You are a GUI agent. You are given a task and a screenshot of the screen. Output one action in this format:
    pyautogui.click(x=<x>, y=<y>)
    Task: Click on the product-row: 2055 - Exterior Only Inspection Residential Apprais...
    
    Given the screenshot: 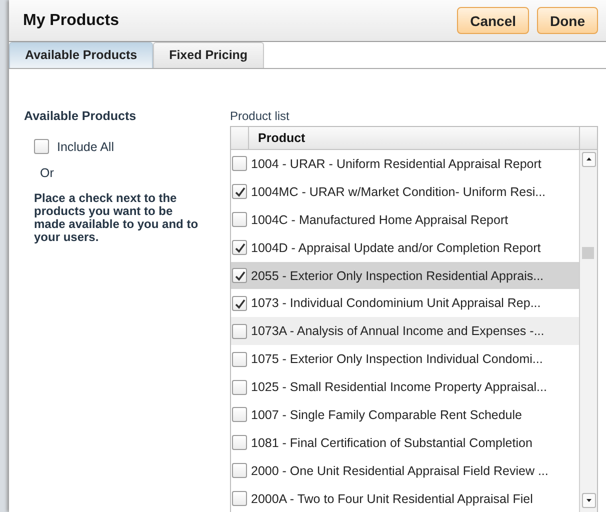 What is the action you would take?
    pyautogui.click(x=405, y=276)
    